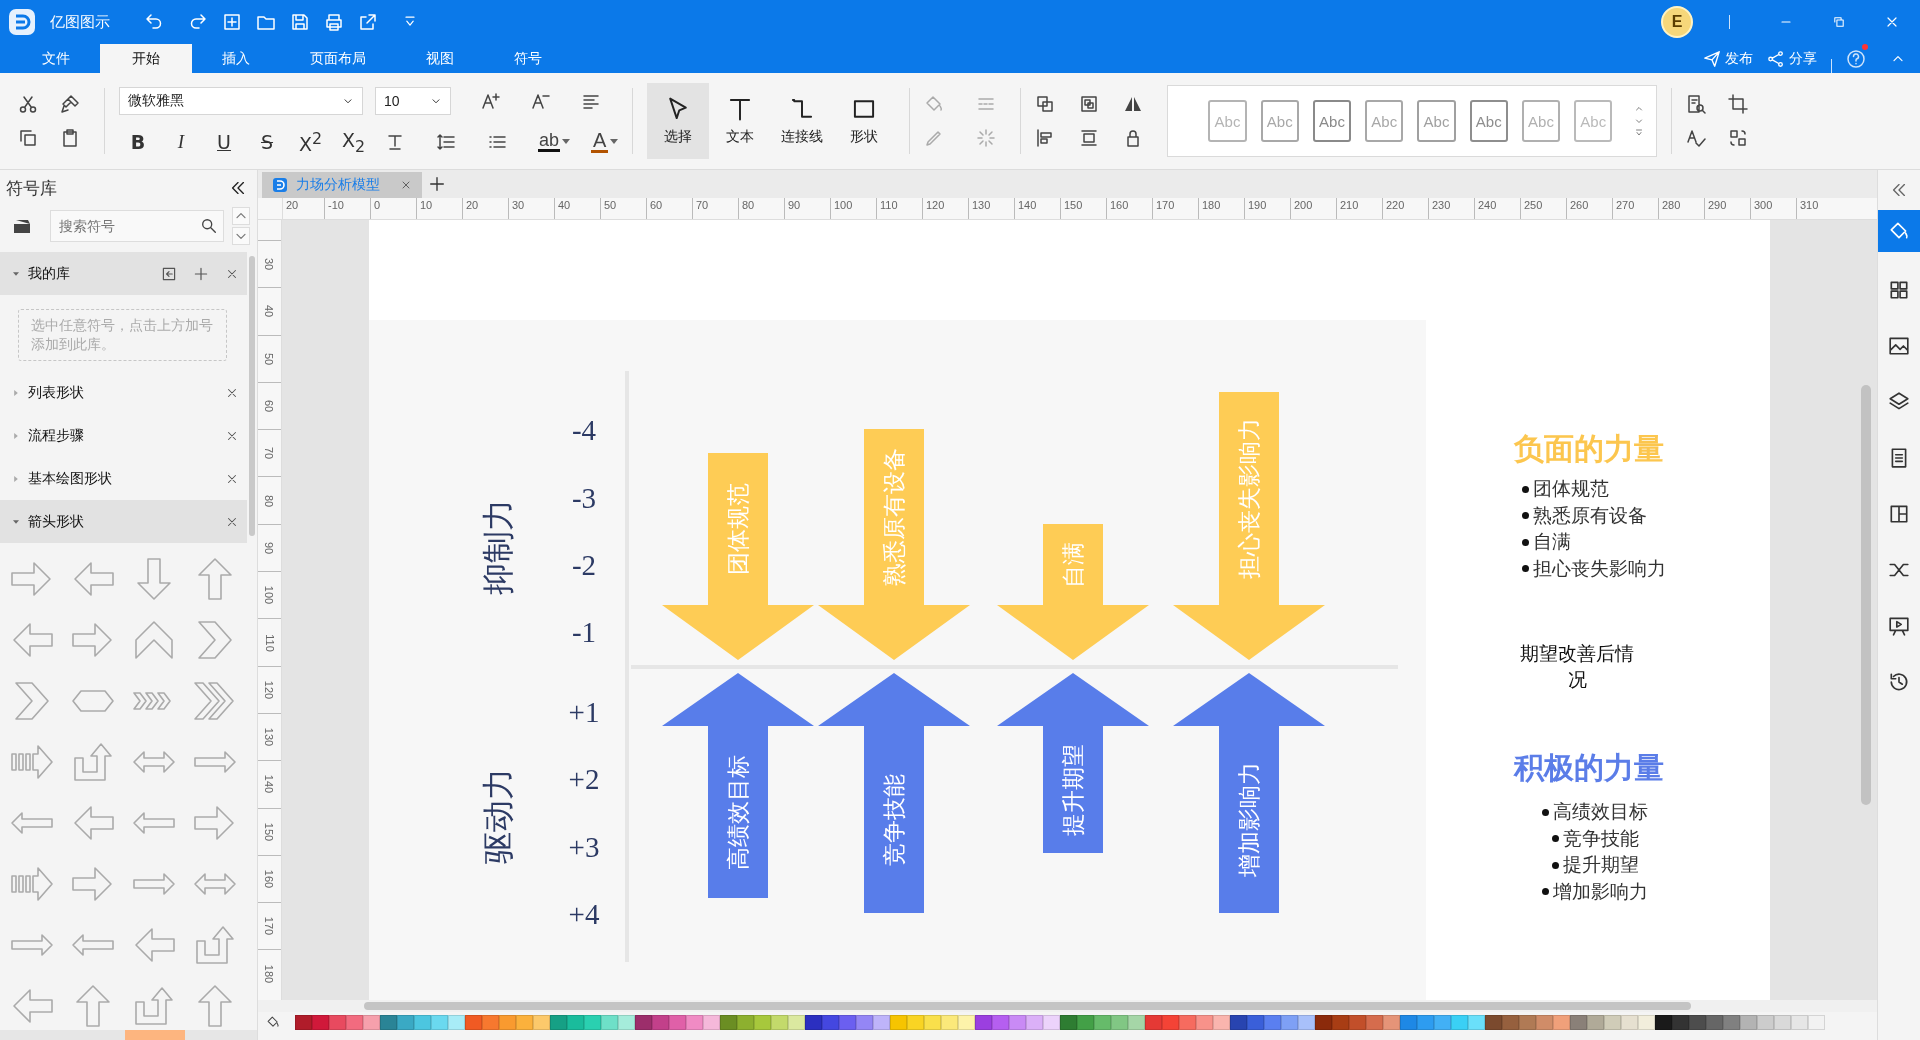  Describe the element at coordinates (1405, 208) in the screenshot. I see `ruler-label: 220` at that location.